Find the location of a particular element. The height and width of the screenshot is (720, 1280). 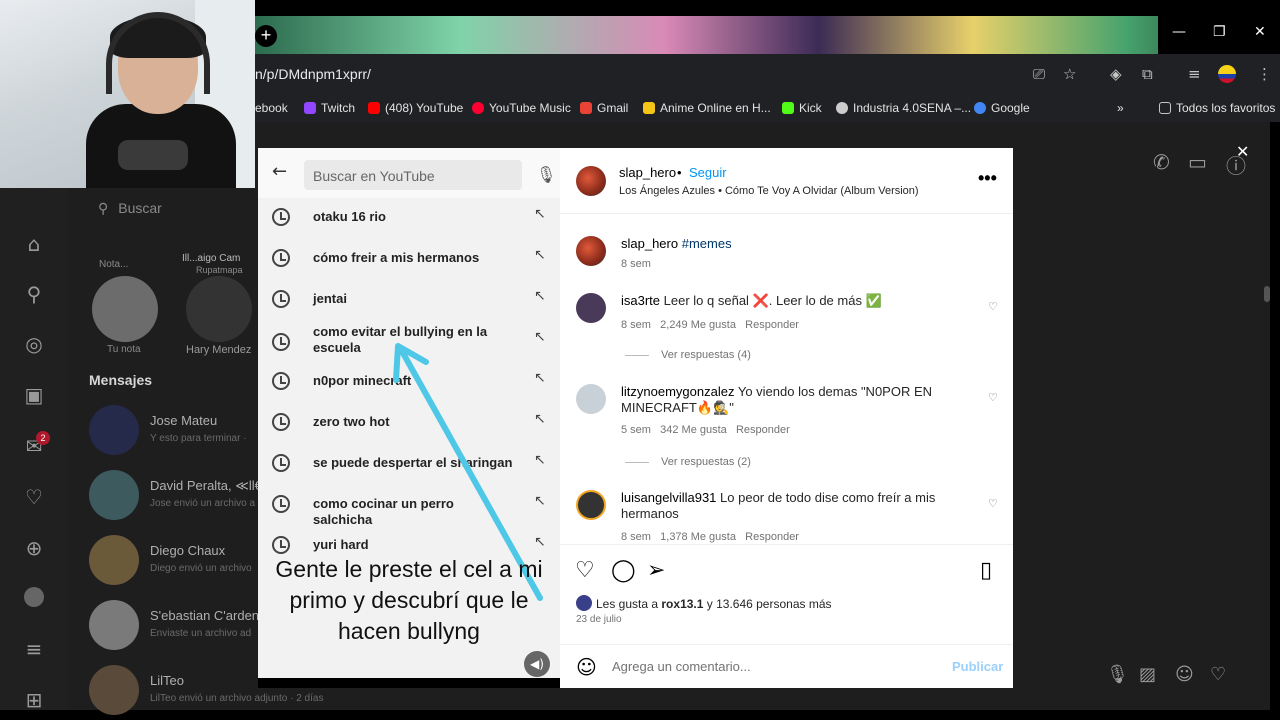

bookmark-youtube-music: YouTube Music is located at coordinates (521, 108).